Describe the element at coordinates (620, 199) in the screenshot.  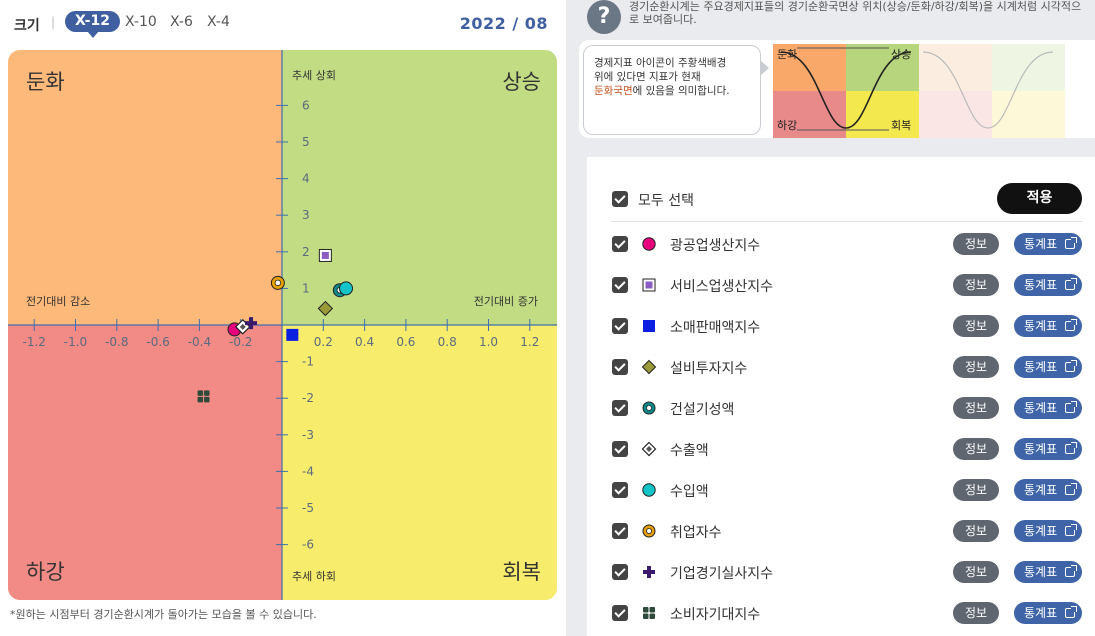
I see `select-all-checkbox` at that location.